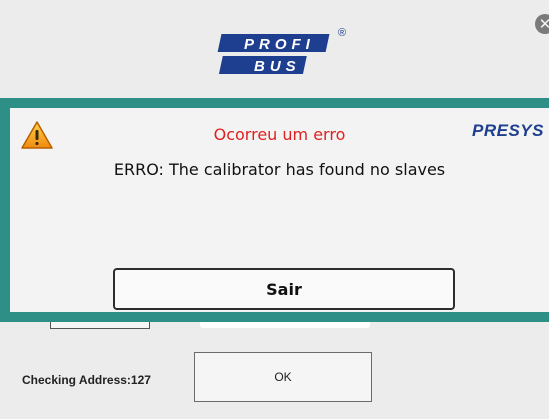 Image resolution: width=549 pixels, height=419 pixels. I want to click on brand-logo: PRESYS, so click(508, 130).